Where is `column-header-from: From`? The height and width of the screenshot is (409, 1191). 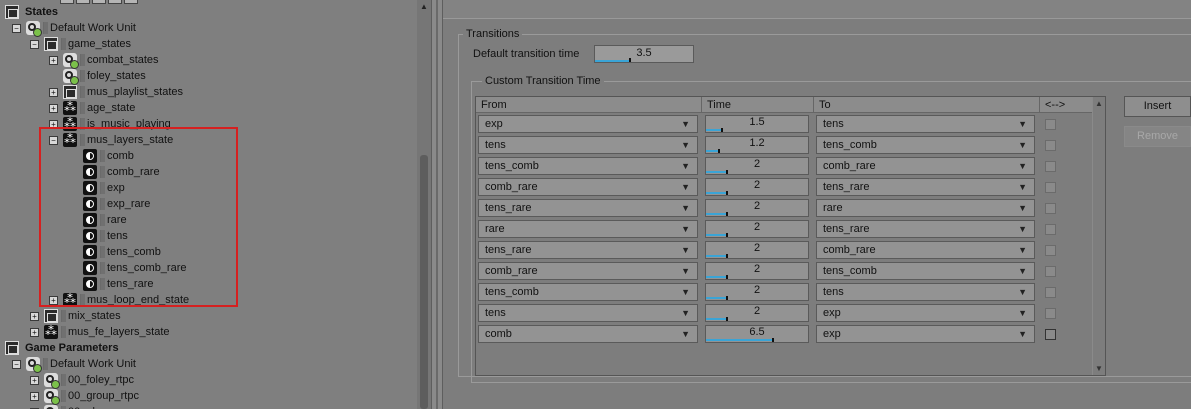
column-header-from: From is located at coordinates (589, 105).